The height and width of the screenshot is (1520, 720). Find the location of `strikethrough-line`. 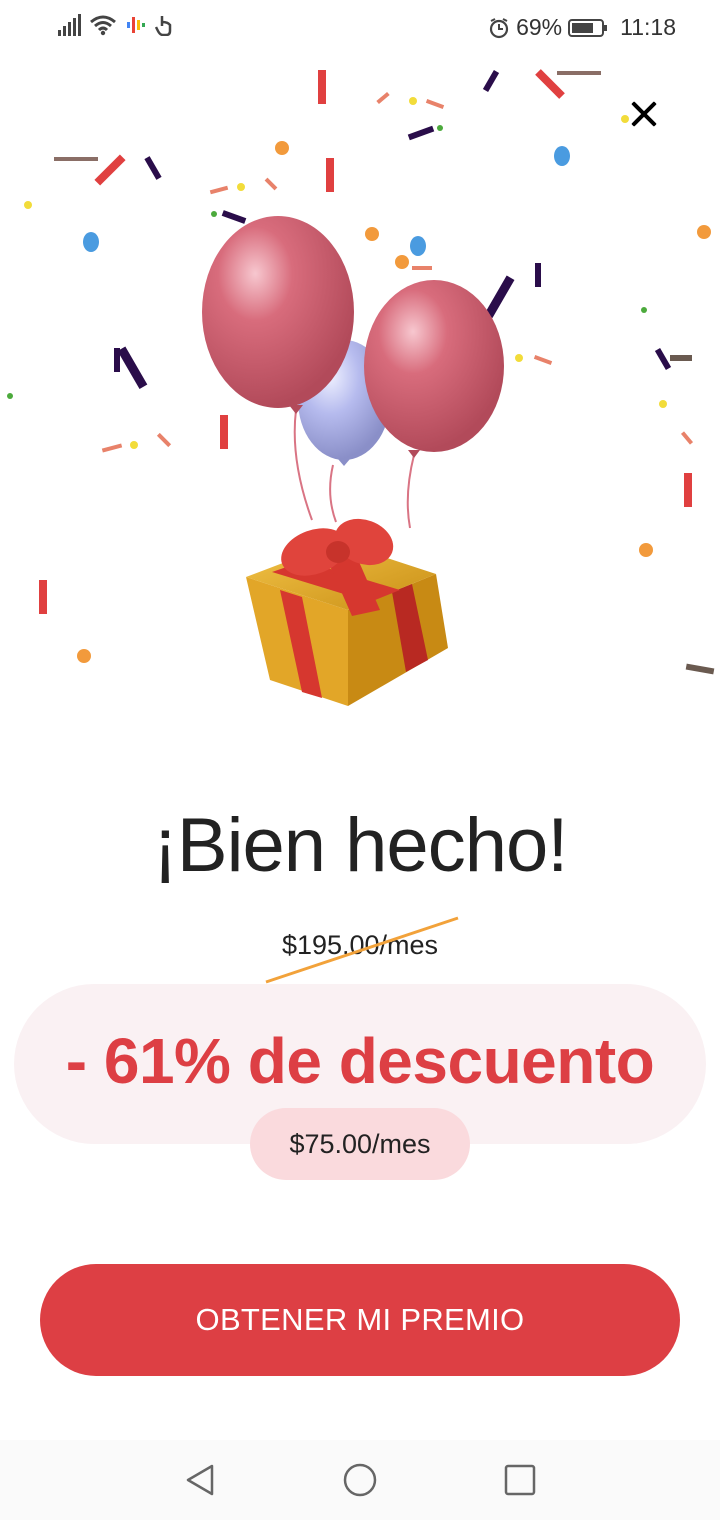

strikethrough-line is located at coordinates (362, 950).